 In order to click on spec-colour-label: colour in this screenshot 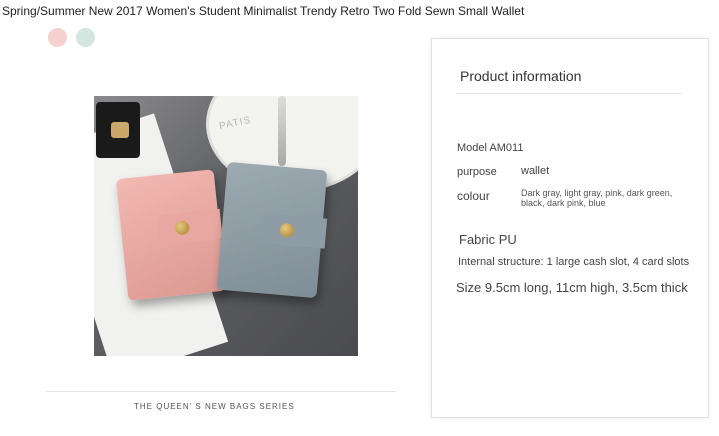, I will do `click(473, 196)`.